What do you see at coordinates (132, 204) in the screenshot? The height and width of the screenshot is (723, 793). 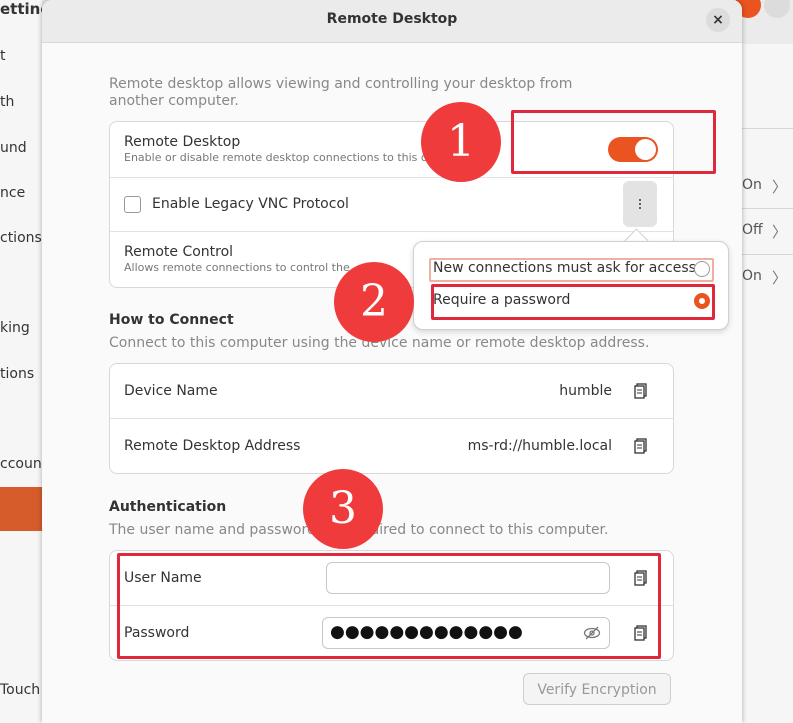 I see `legacy-vnc-checkbox` at bounding box center [132, 204].